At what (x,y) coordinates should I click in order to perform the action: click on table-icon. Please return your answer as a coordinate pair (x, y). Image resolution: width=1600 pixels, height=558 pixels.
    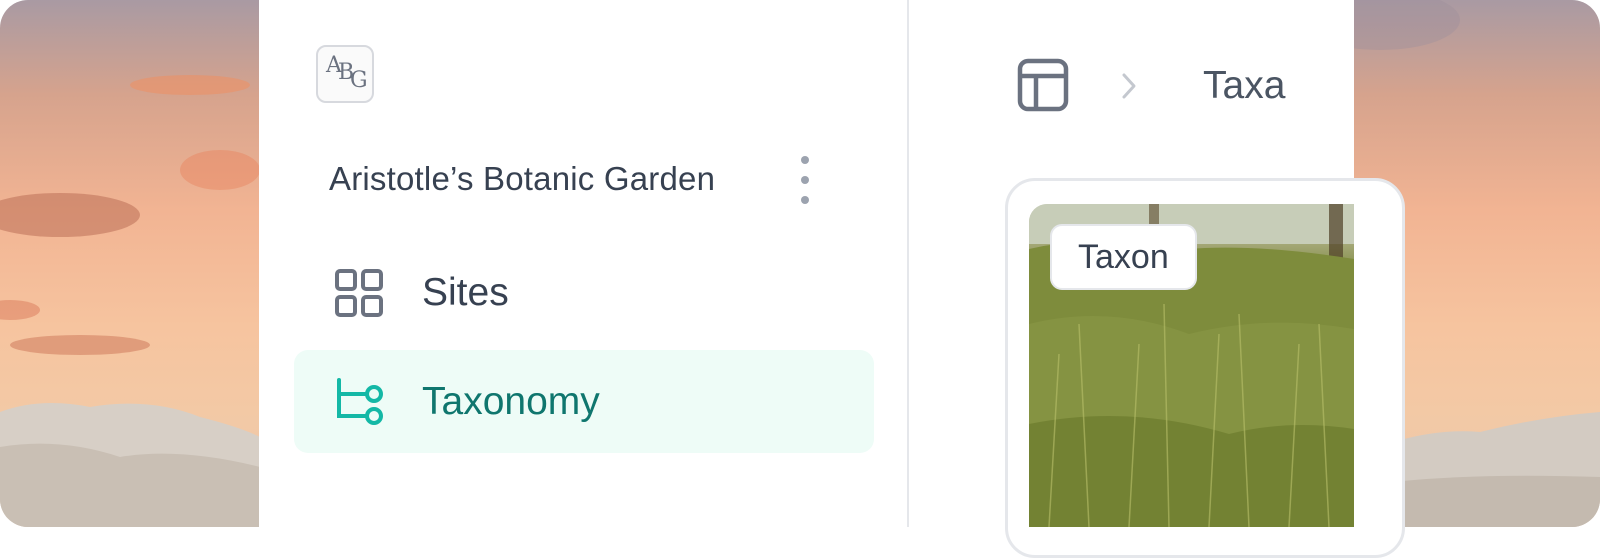
    Looking at the image, I should click on (1043, 85).